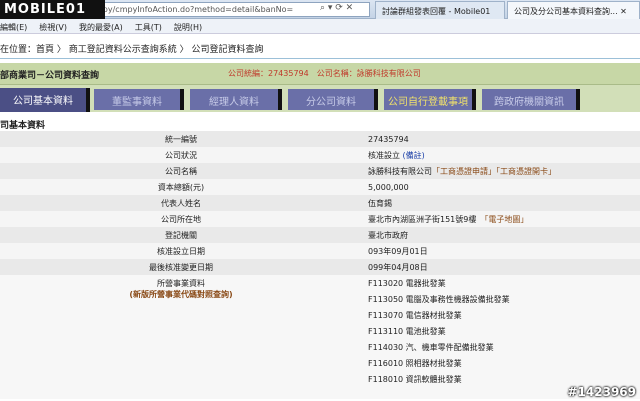 The width and height of the screenshot is (640, 401). Describe the element at coordinates (531, 99) in the screenshot. I see `tab-cross-agency: 跨政府機關資訊` at that location.